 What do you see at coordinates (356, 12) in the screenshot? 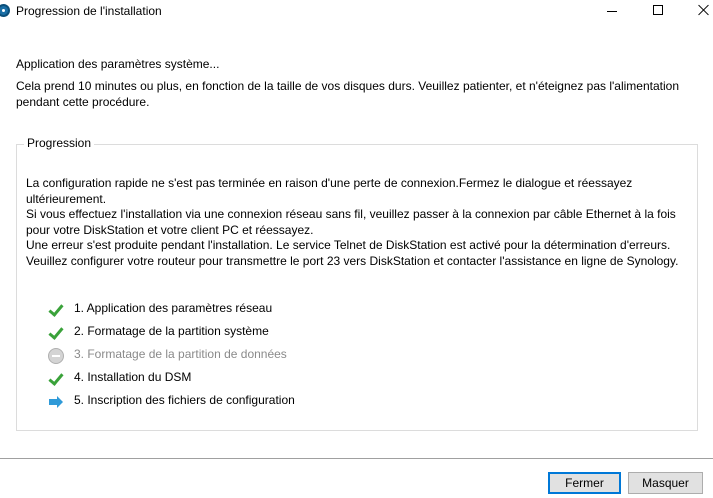
I see `title-bar: Progression de l'installation` at bounding box center [356, 12].